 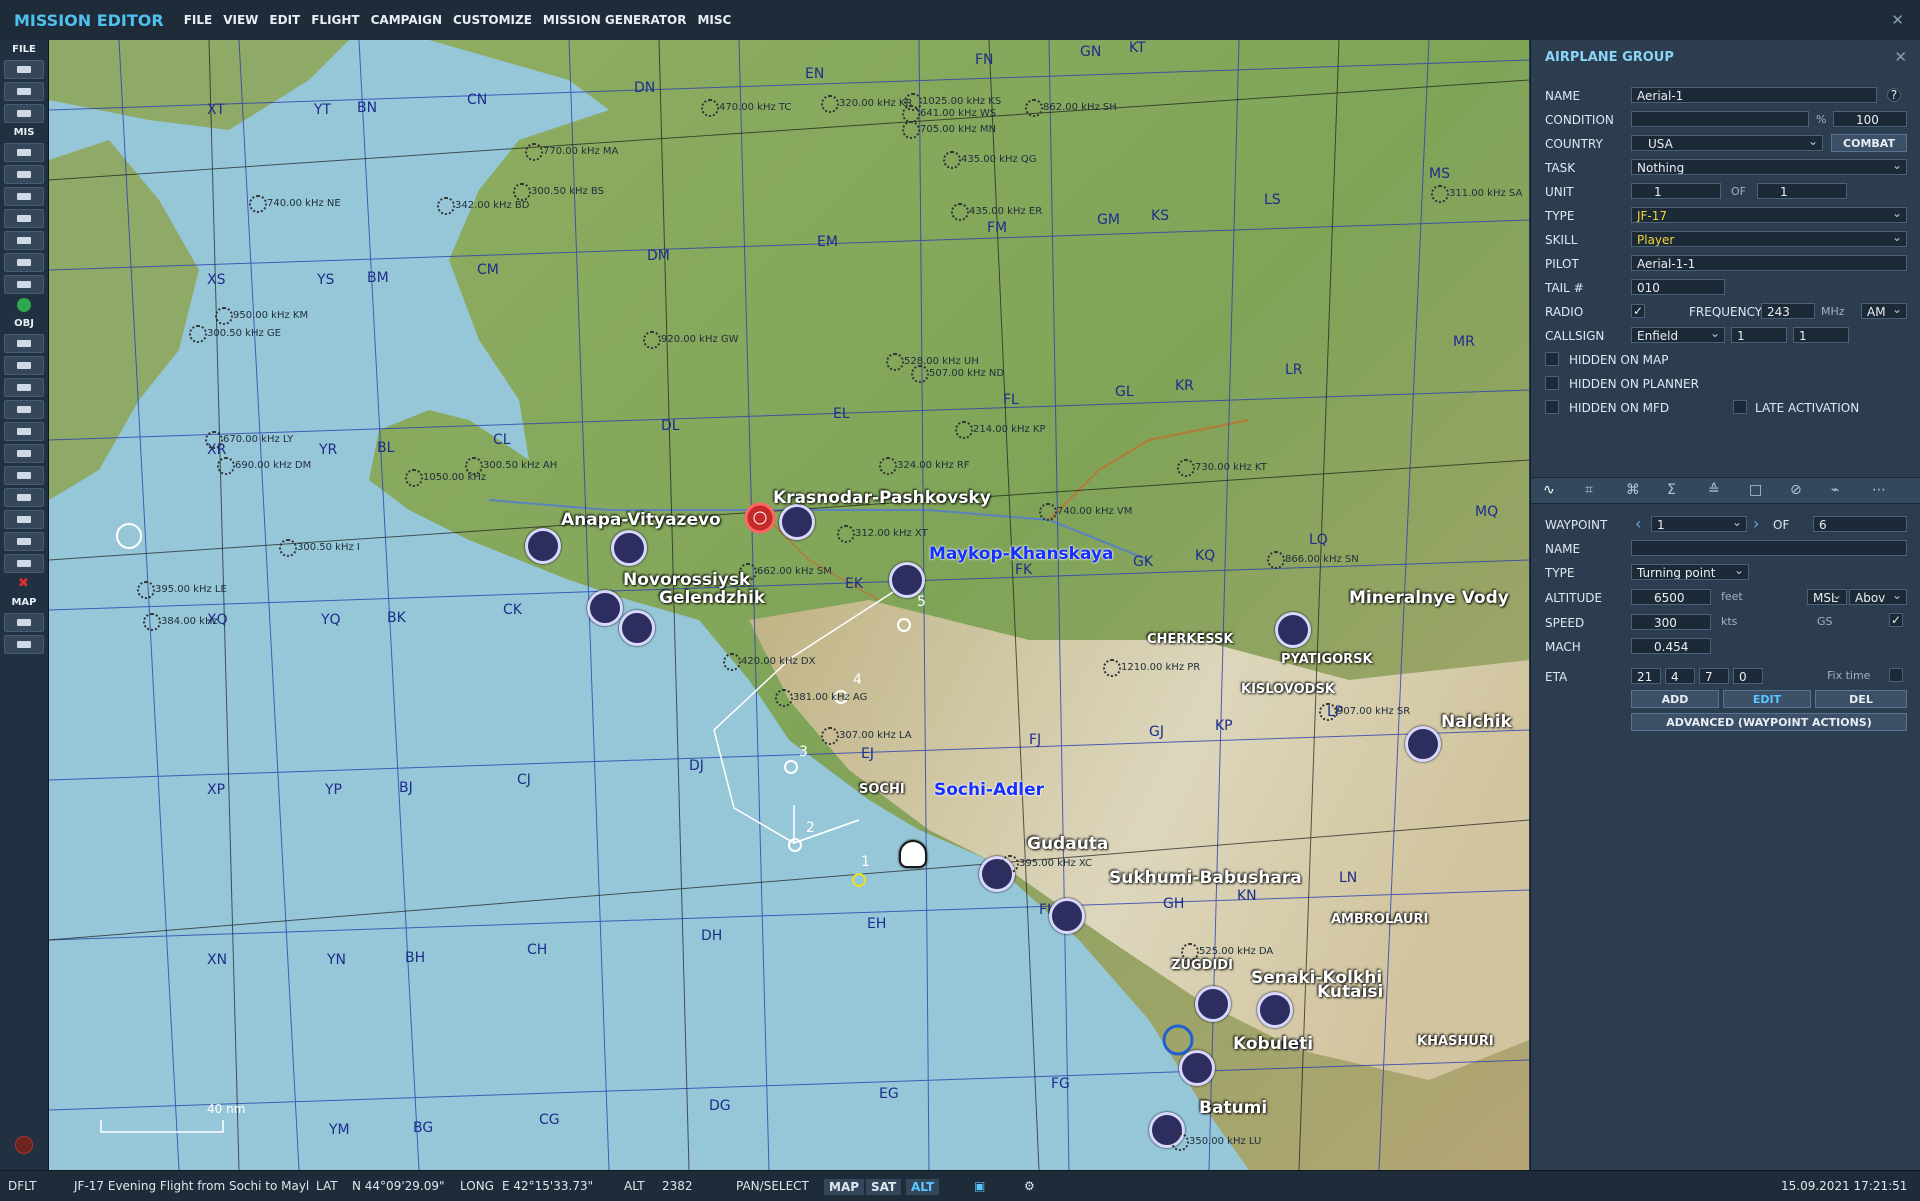 What do you see at coordinates (235, 334) in the screenshot?
I see `ndb-beacon: 300.50 kHz GE` at bounding box center [235, 334].